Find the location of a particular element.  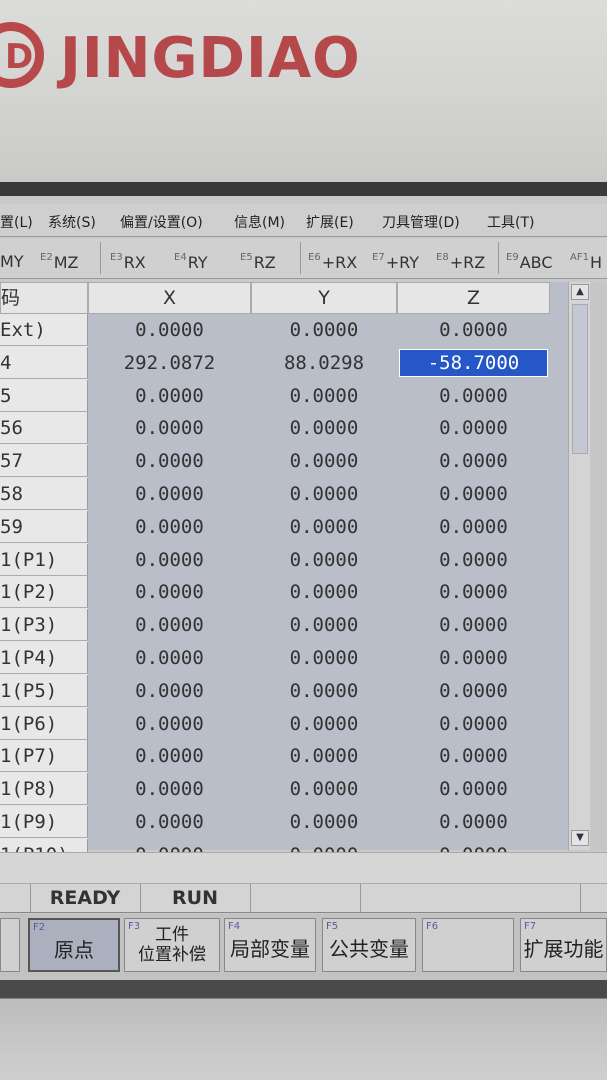

scroll-down-icon: ▼ is located at coordinates (580, 838).